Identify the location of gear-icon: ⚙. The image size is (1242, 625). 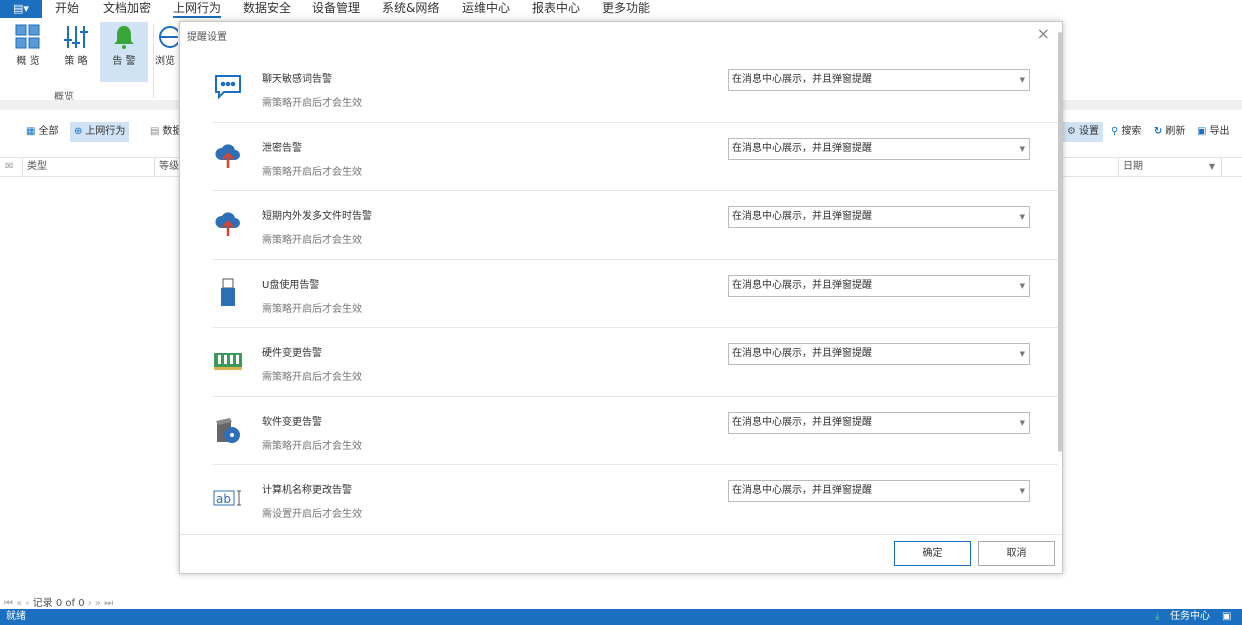
(1071, 131).